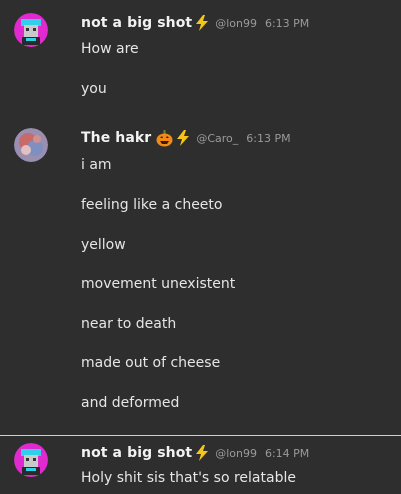  What do you see at coordinates (152, 205) in the screenshot?
I see `message-text: feeling like a cheeto` at bounding box center [152, 205].